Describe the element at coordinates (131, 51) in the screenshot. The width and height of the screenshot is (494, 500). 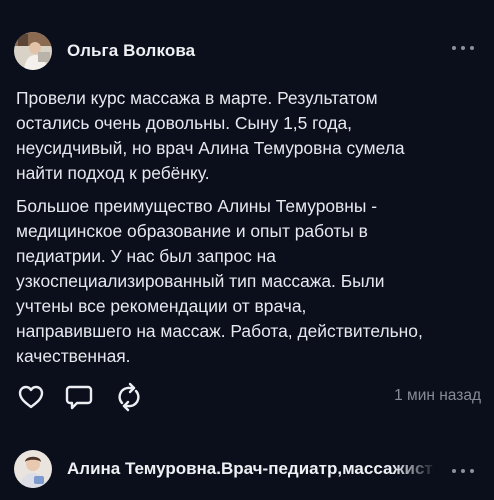
I see `author-name: Ольга Волкова` at that location.